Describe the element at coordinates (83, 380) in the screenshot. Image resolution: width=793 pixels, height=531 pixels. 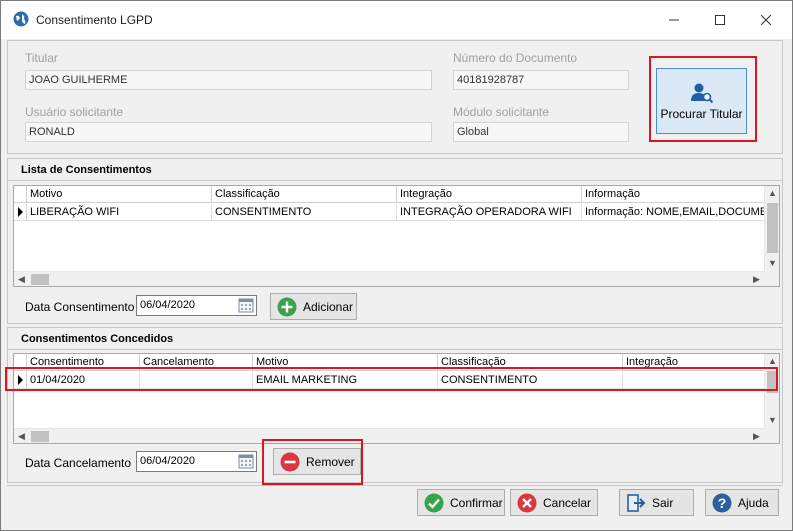
I see `cell-consentimento: 01/04/2020` at that location.